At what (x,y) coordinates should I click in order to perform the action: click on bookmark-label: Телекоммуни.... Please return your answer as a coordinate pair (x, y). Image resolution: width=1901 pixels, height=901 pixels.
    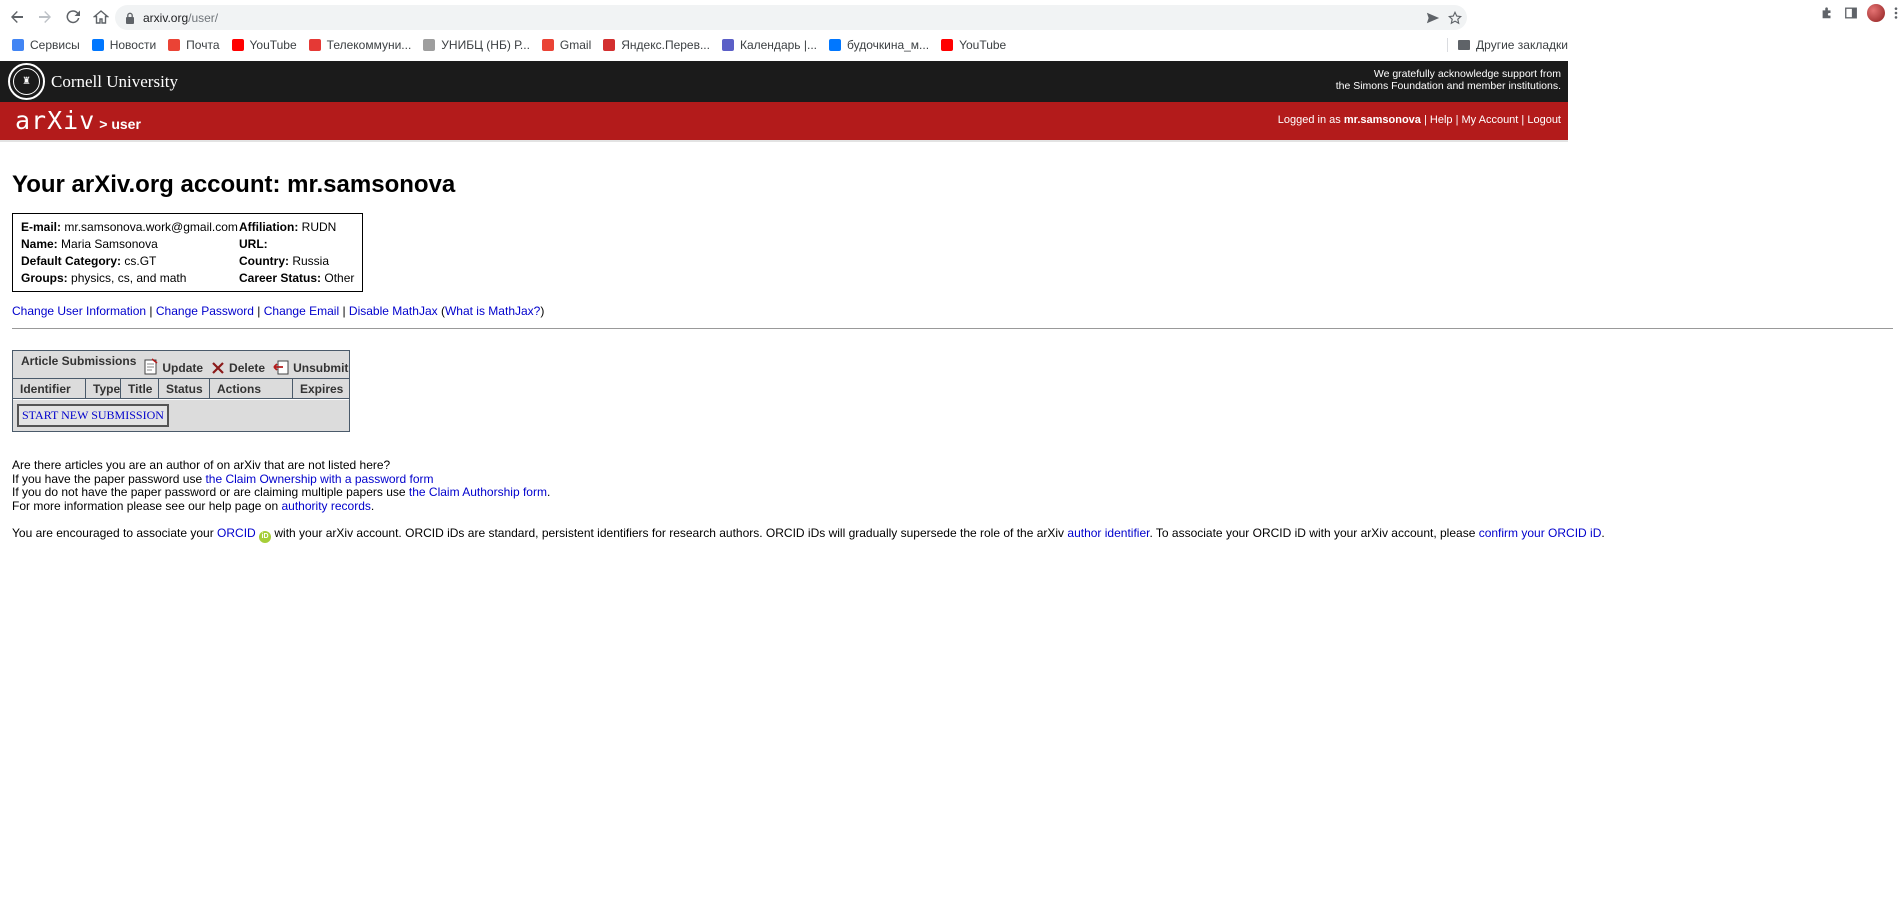
    Looking at the image, I should click on (369, 45).